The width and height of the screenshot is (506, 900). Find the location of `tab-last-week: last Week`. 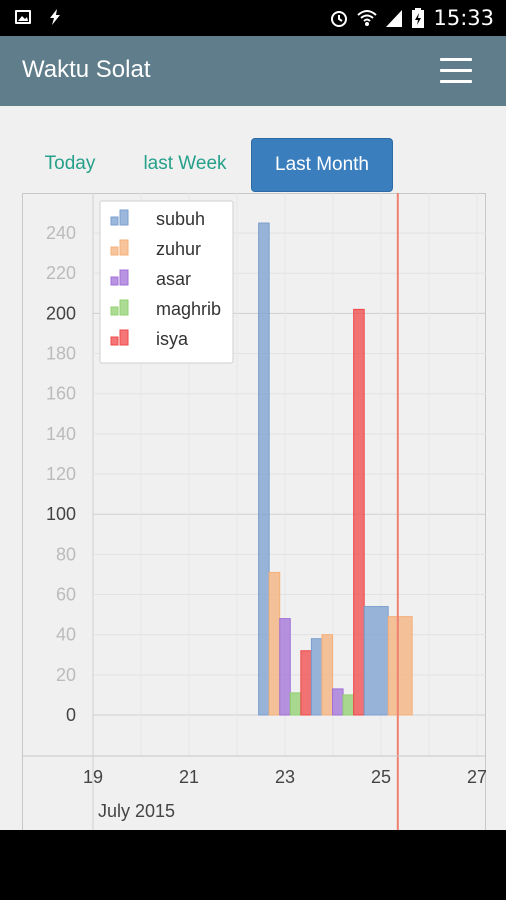

tab-last-week: last Week is located at coordinates (185, 164).